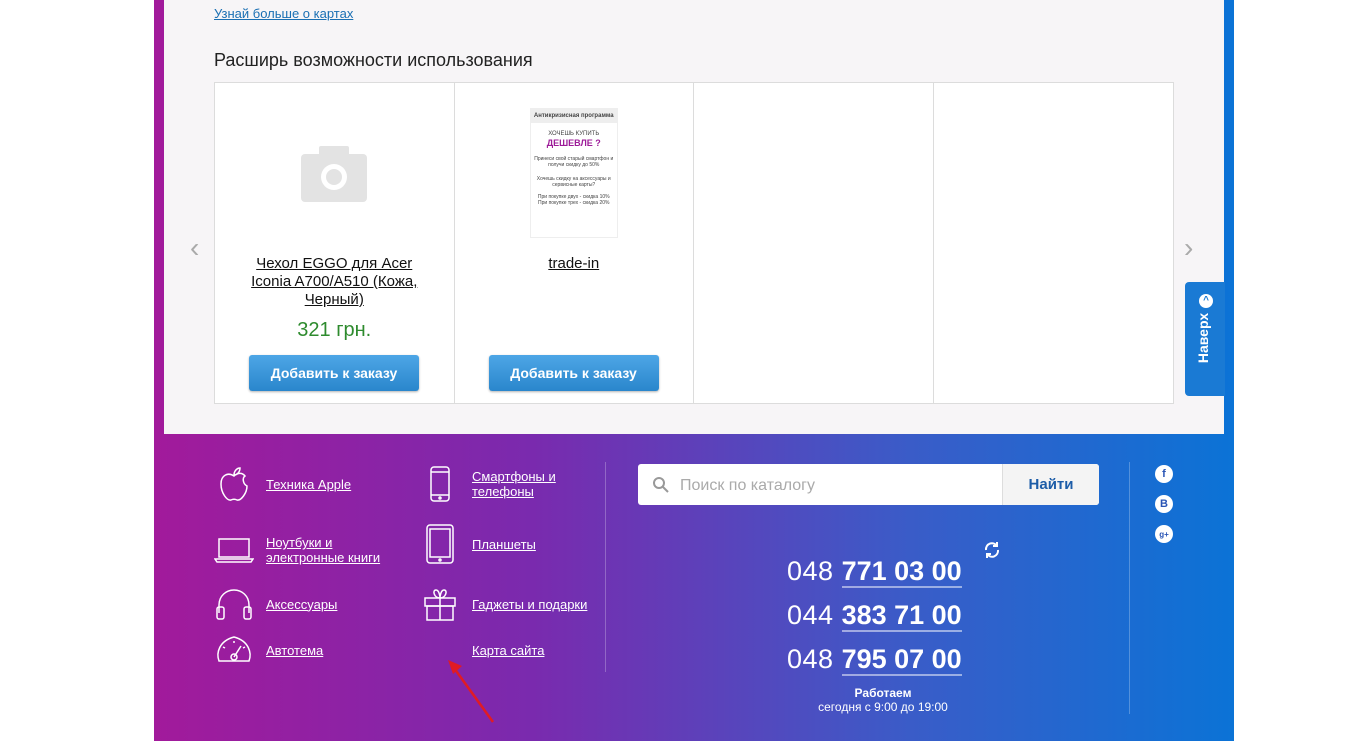 This screenshot has height=741, width=1363. Describe the element at coordinates (901, 572) in the screenshot. I see `phone-digits: 771 03 00` at that location.